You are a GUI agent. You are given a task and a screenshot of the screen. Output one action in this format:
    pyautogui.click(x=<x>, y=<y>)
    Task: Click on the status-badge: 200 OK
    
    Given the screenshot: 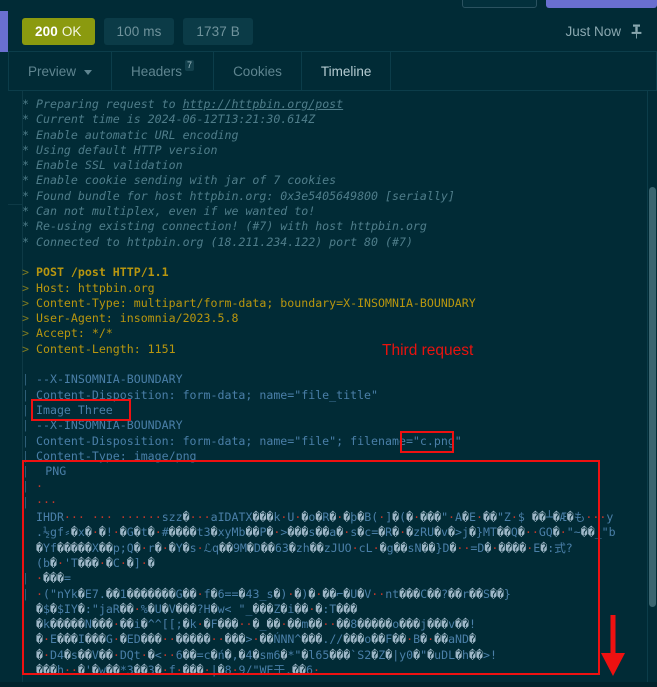 What is the action you would take?
    pyautogui.click(x=58, y=31)
    